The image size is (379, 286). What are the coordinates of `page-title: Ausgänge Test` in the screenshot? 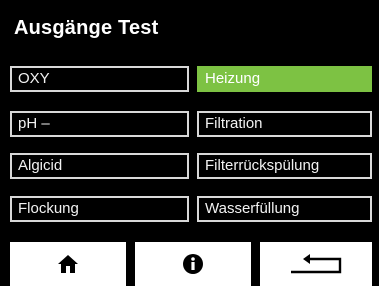 It's located at (86, 28).